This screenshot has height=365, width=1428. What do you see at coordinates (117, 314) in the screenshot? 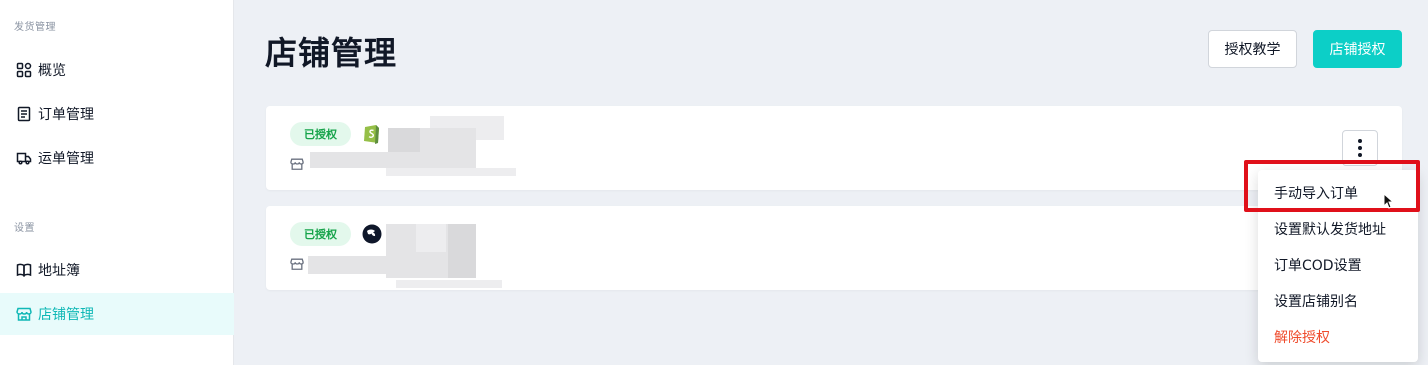
I see `sidebar-item-store-management: 店铺管理` at bounding box center [117, 314].